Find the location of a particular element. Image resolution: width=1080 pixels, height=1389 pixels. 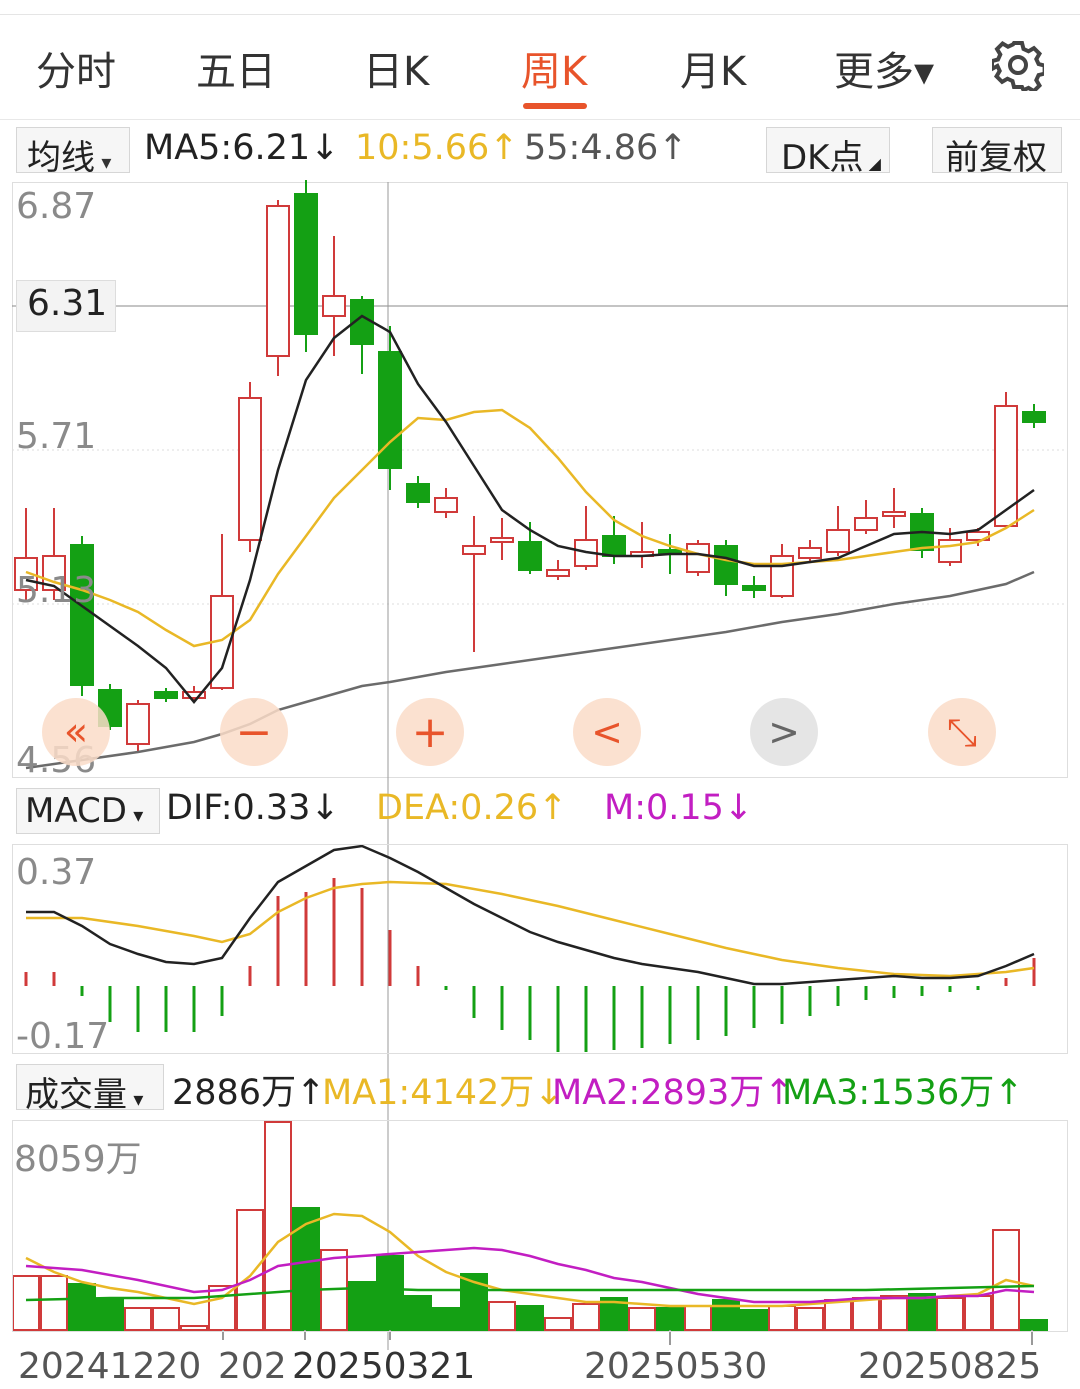

price-axis-top: 6.87 is located at coordinates (56, 206).